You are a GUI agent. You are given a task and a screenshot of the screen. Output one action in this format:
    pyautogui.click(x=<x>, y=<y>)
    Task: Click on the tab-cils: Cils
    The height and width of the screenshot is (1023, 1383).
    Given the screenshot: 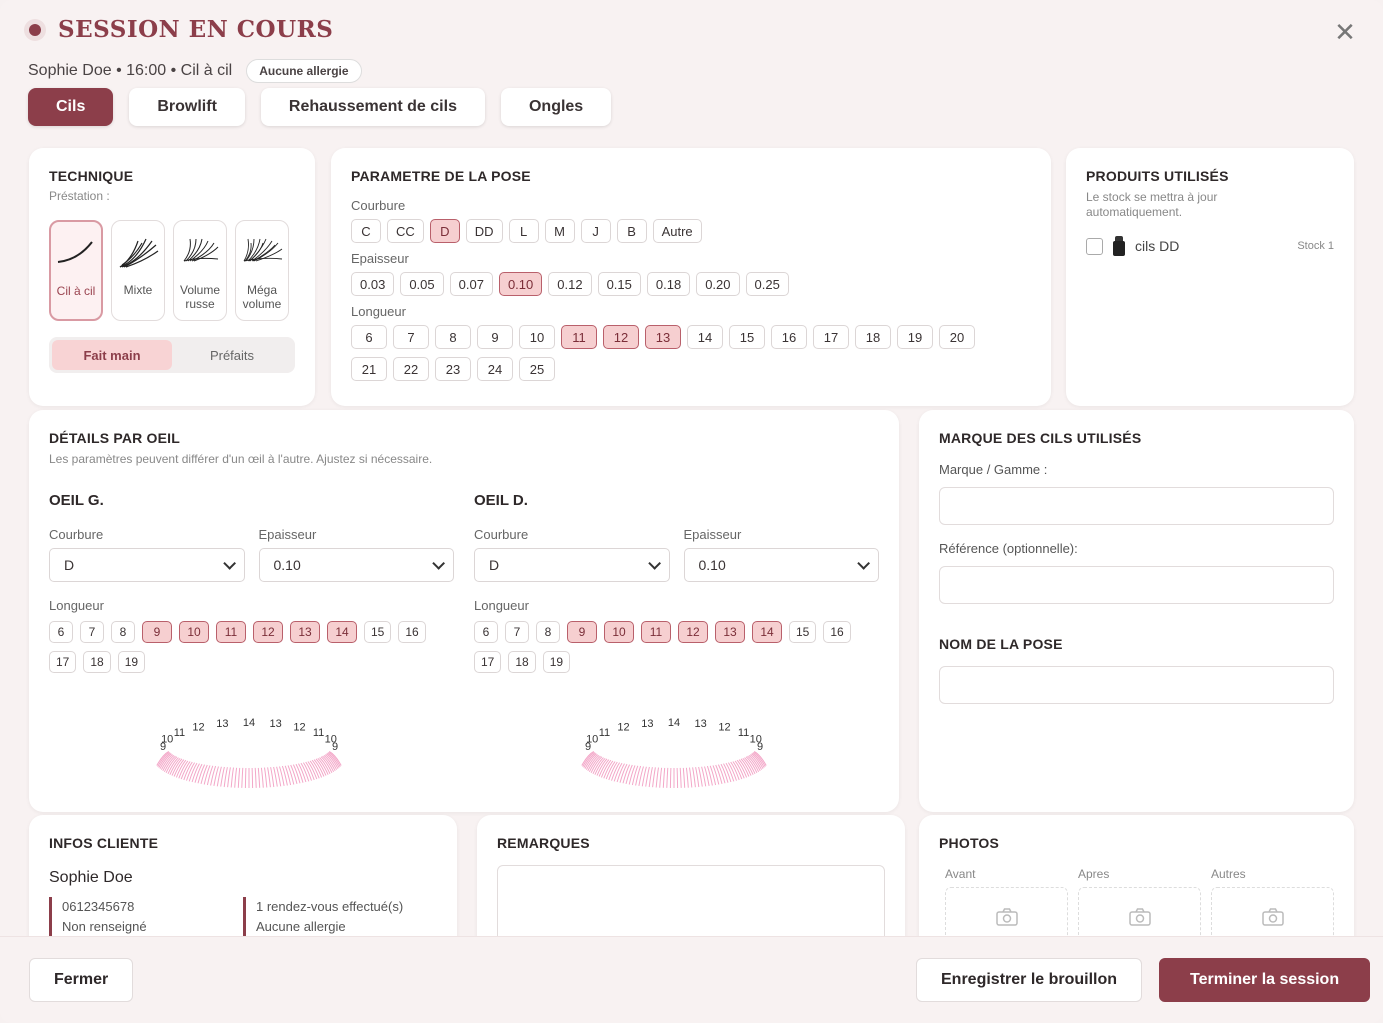 What is the action you would take?
    pyautogui.click(x=71, y=107)
    